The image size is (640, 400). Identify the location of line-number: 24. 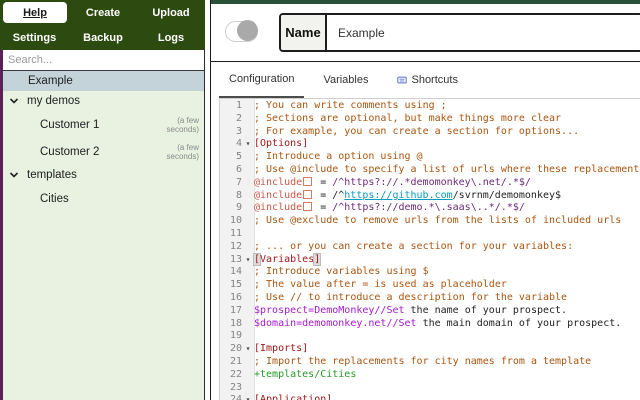
(235, 397).